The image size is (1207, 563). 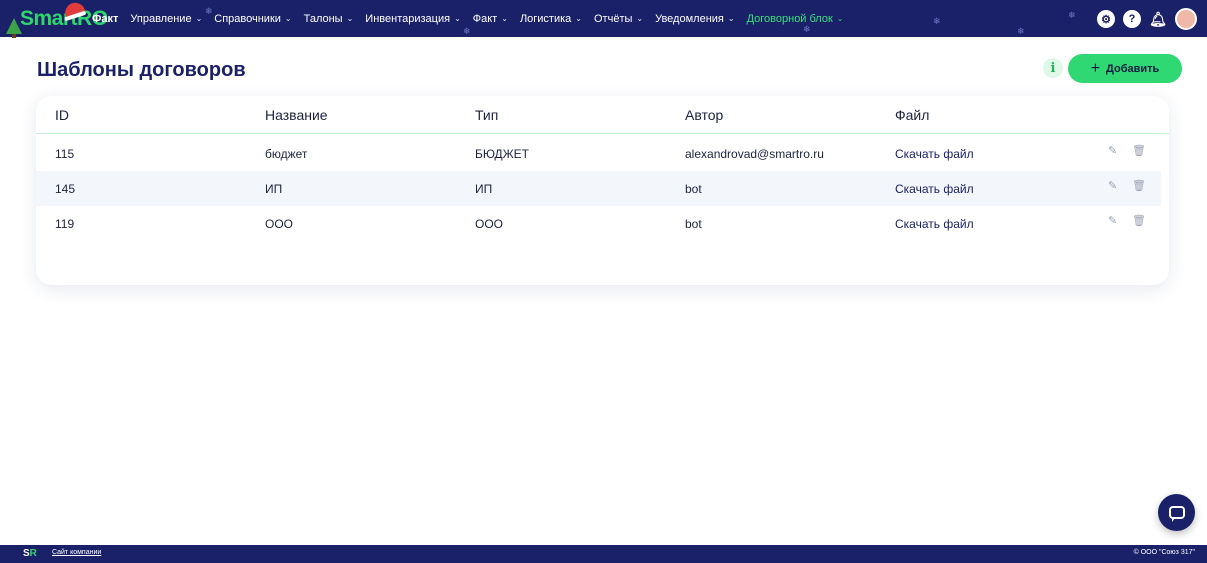 I want to click on plus-icon: +, so click(x=1095, y=68).